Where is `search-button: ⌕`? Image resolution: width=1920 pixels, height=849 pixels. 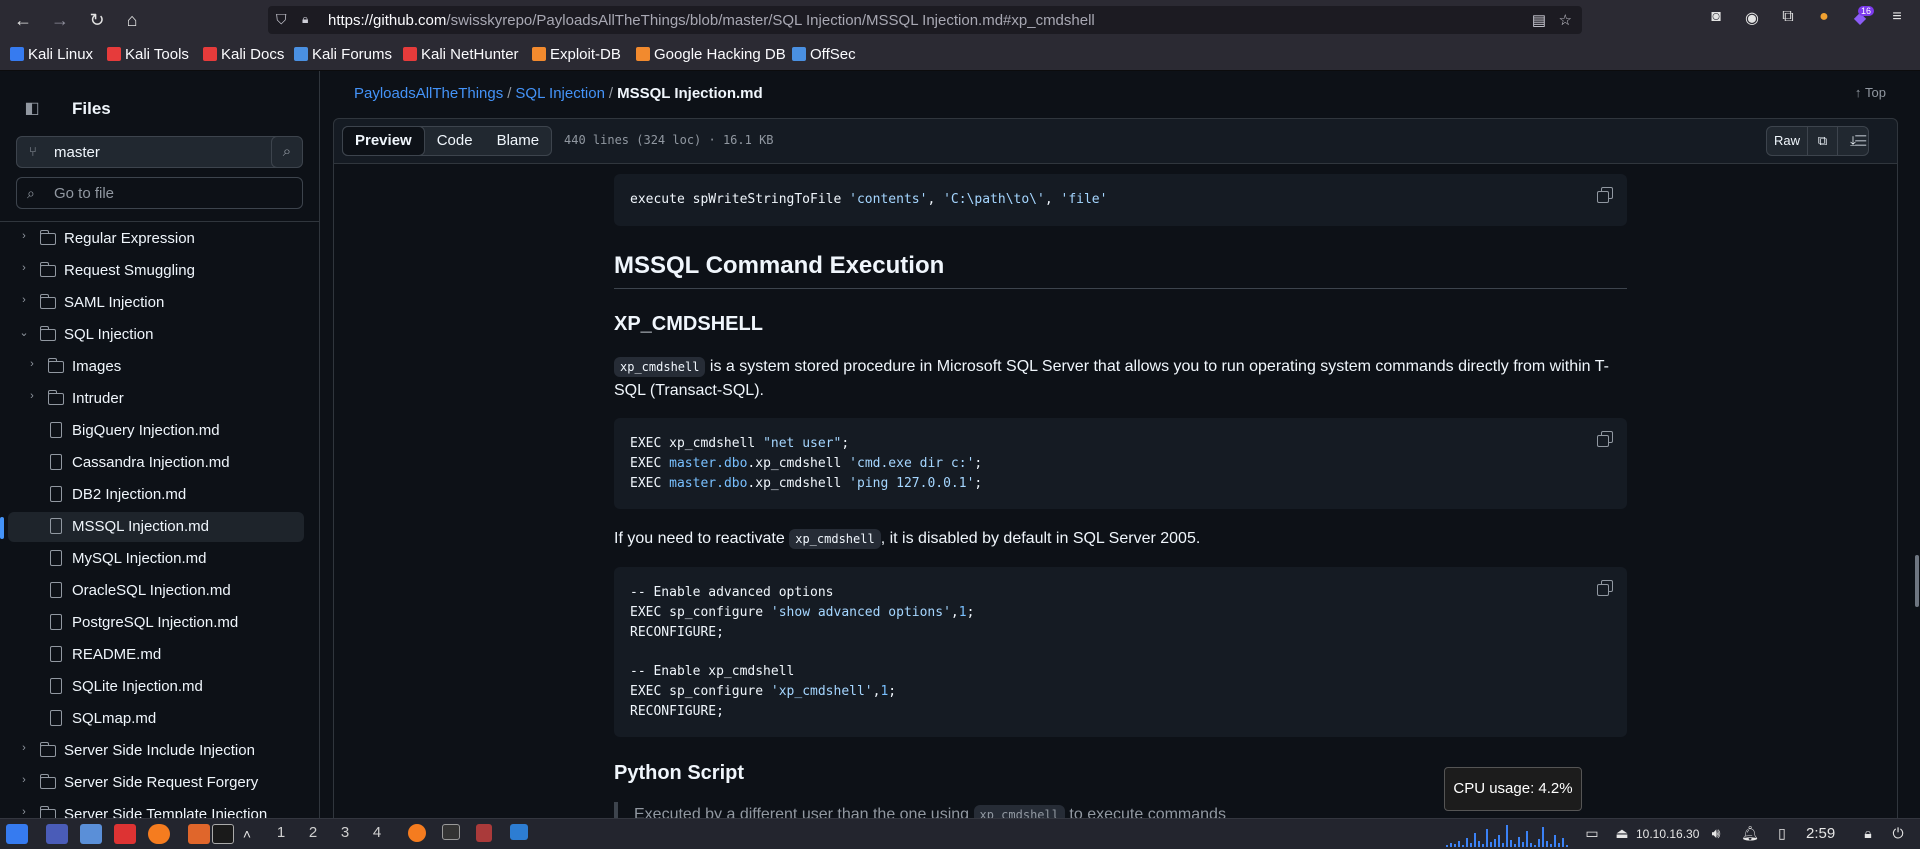
search-button: ⌕ is located at coordinates (287, 152).